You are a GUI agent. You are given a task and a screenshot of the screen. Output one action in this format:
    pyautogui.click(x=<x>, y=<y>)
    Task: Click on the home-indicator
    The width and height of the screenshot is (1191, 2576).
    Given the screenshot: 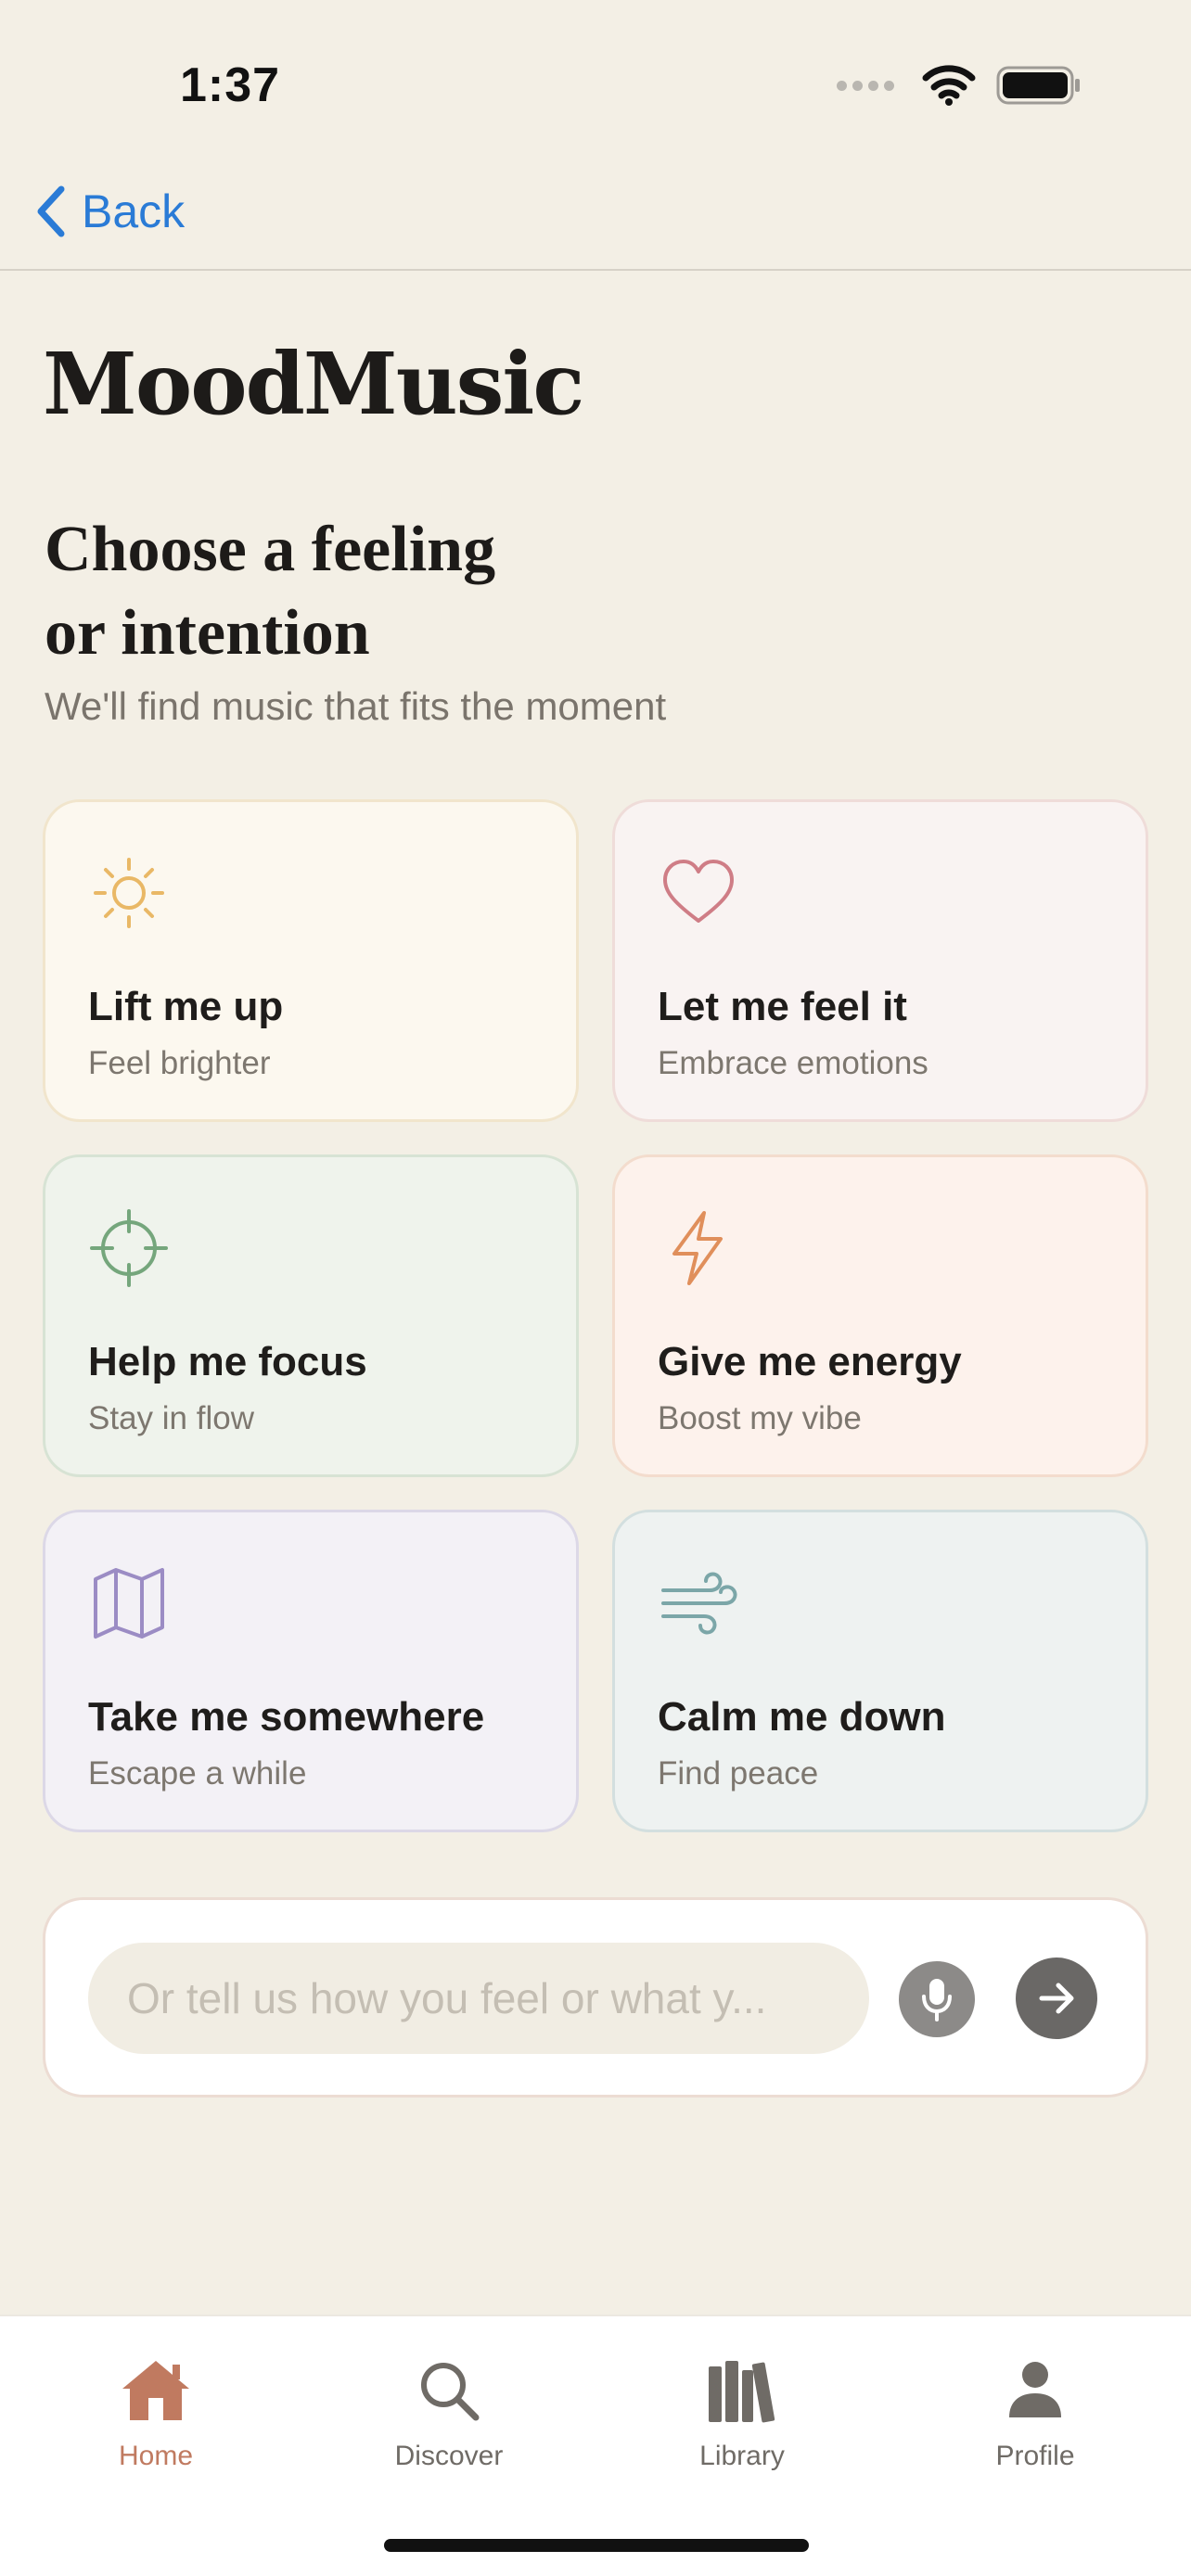 What is the action you would take?
    pyautogui.click(x=597, y=2545)
    